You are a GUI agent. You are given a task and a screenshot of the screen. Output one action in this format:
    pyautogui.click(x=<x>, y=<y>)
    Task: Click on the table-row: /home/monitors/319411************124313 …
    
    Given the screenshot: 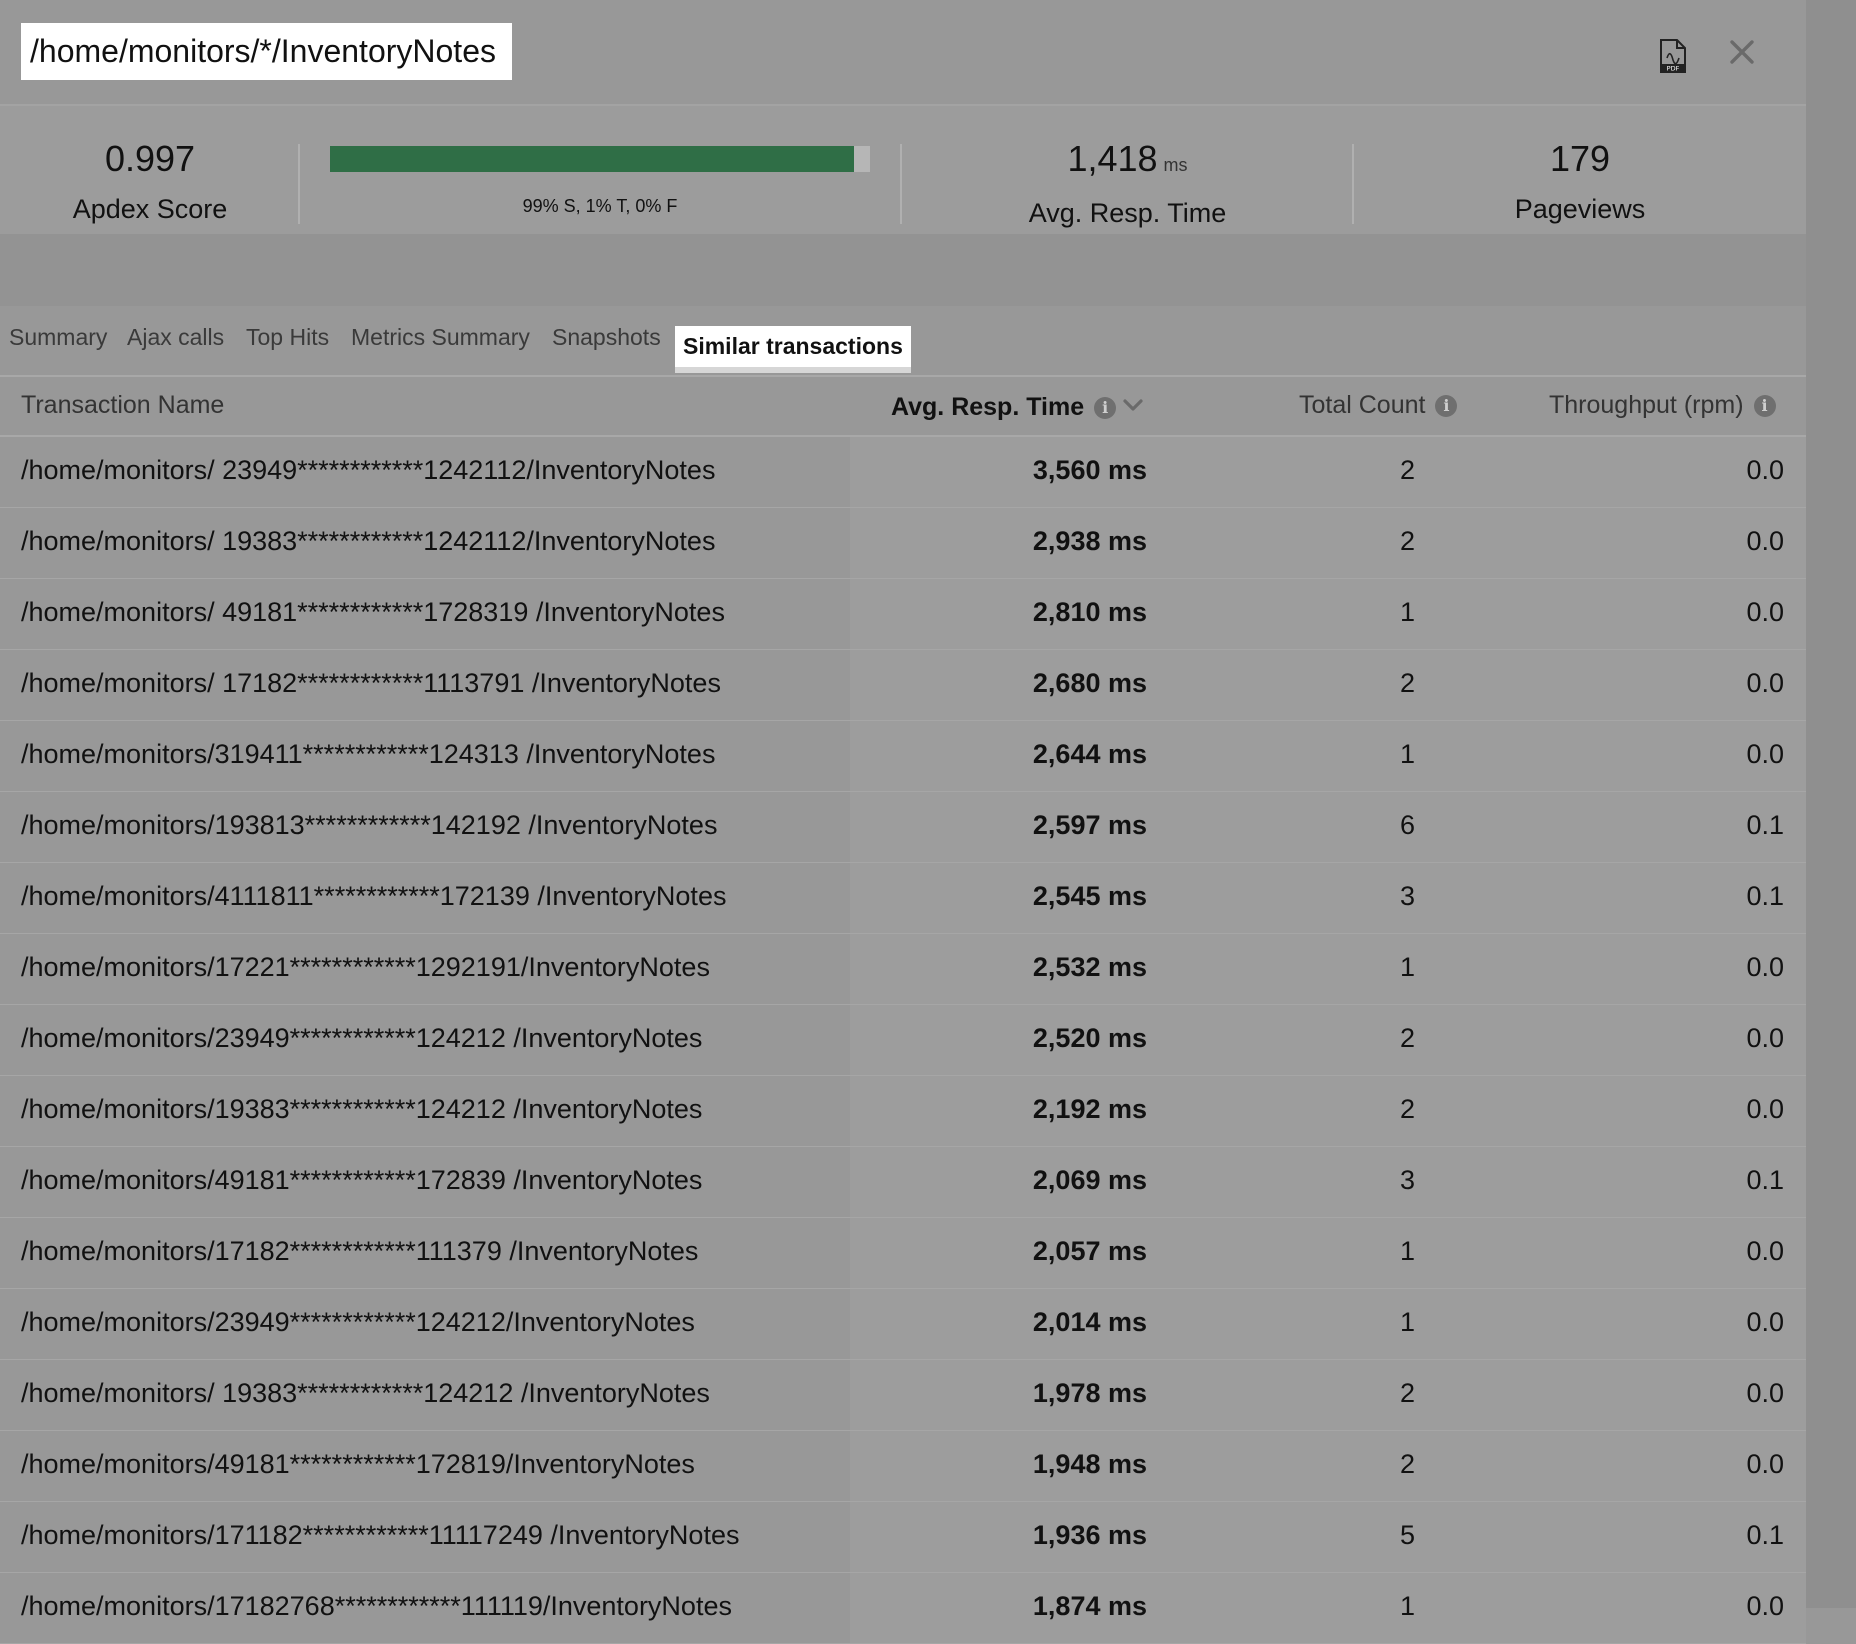 What is the action you would take?
    pyautogui.click(x=903, y=756)
    